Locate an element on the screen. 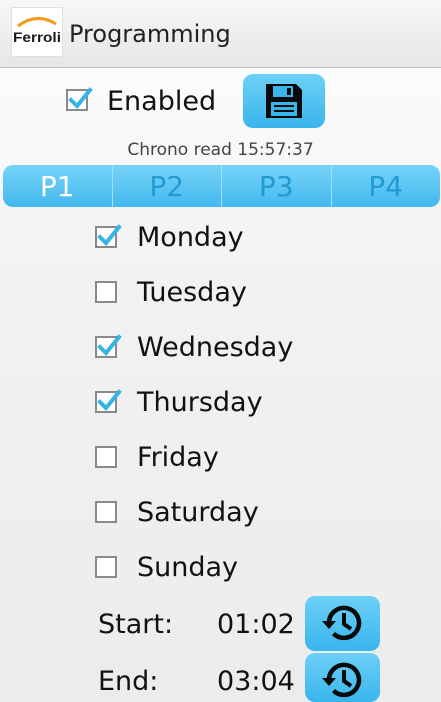  save-button is located at coordinates (284, 101).